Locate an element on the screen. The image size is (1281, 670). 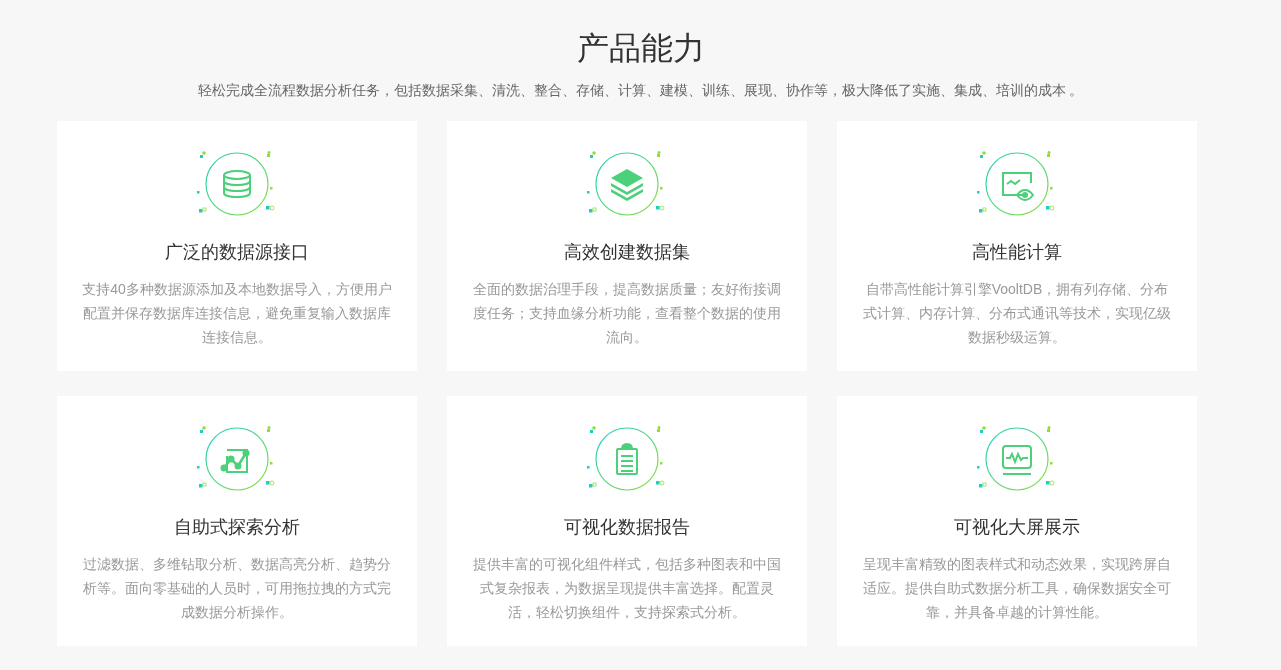
line-chart-icon is located at coordinates (237, 460).